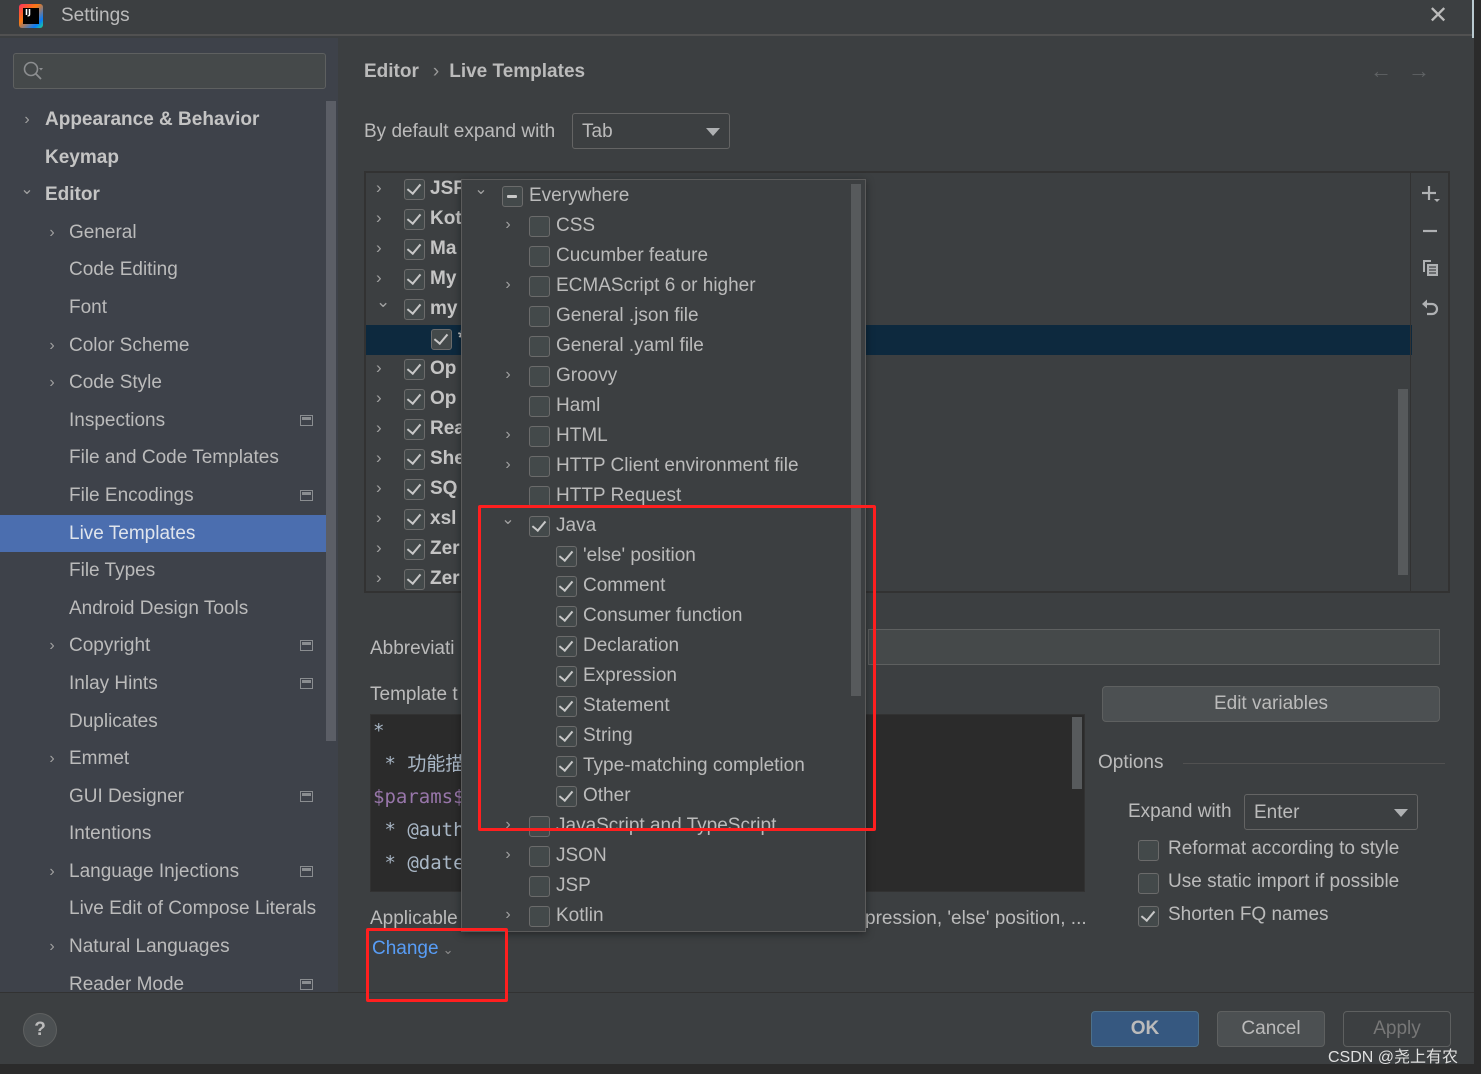 The height and width of the screenshot is (1074, 1481). Describe the element at coordinates (163, 158) in the screenshot. I see `sidebar-item: Keymap` at that location.